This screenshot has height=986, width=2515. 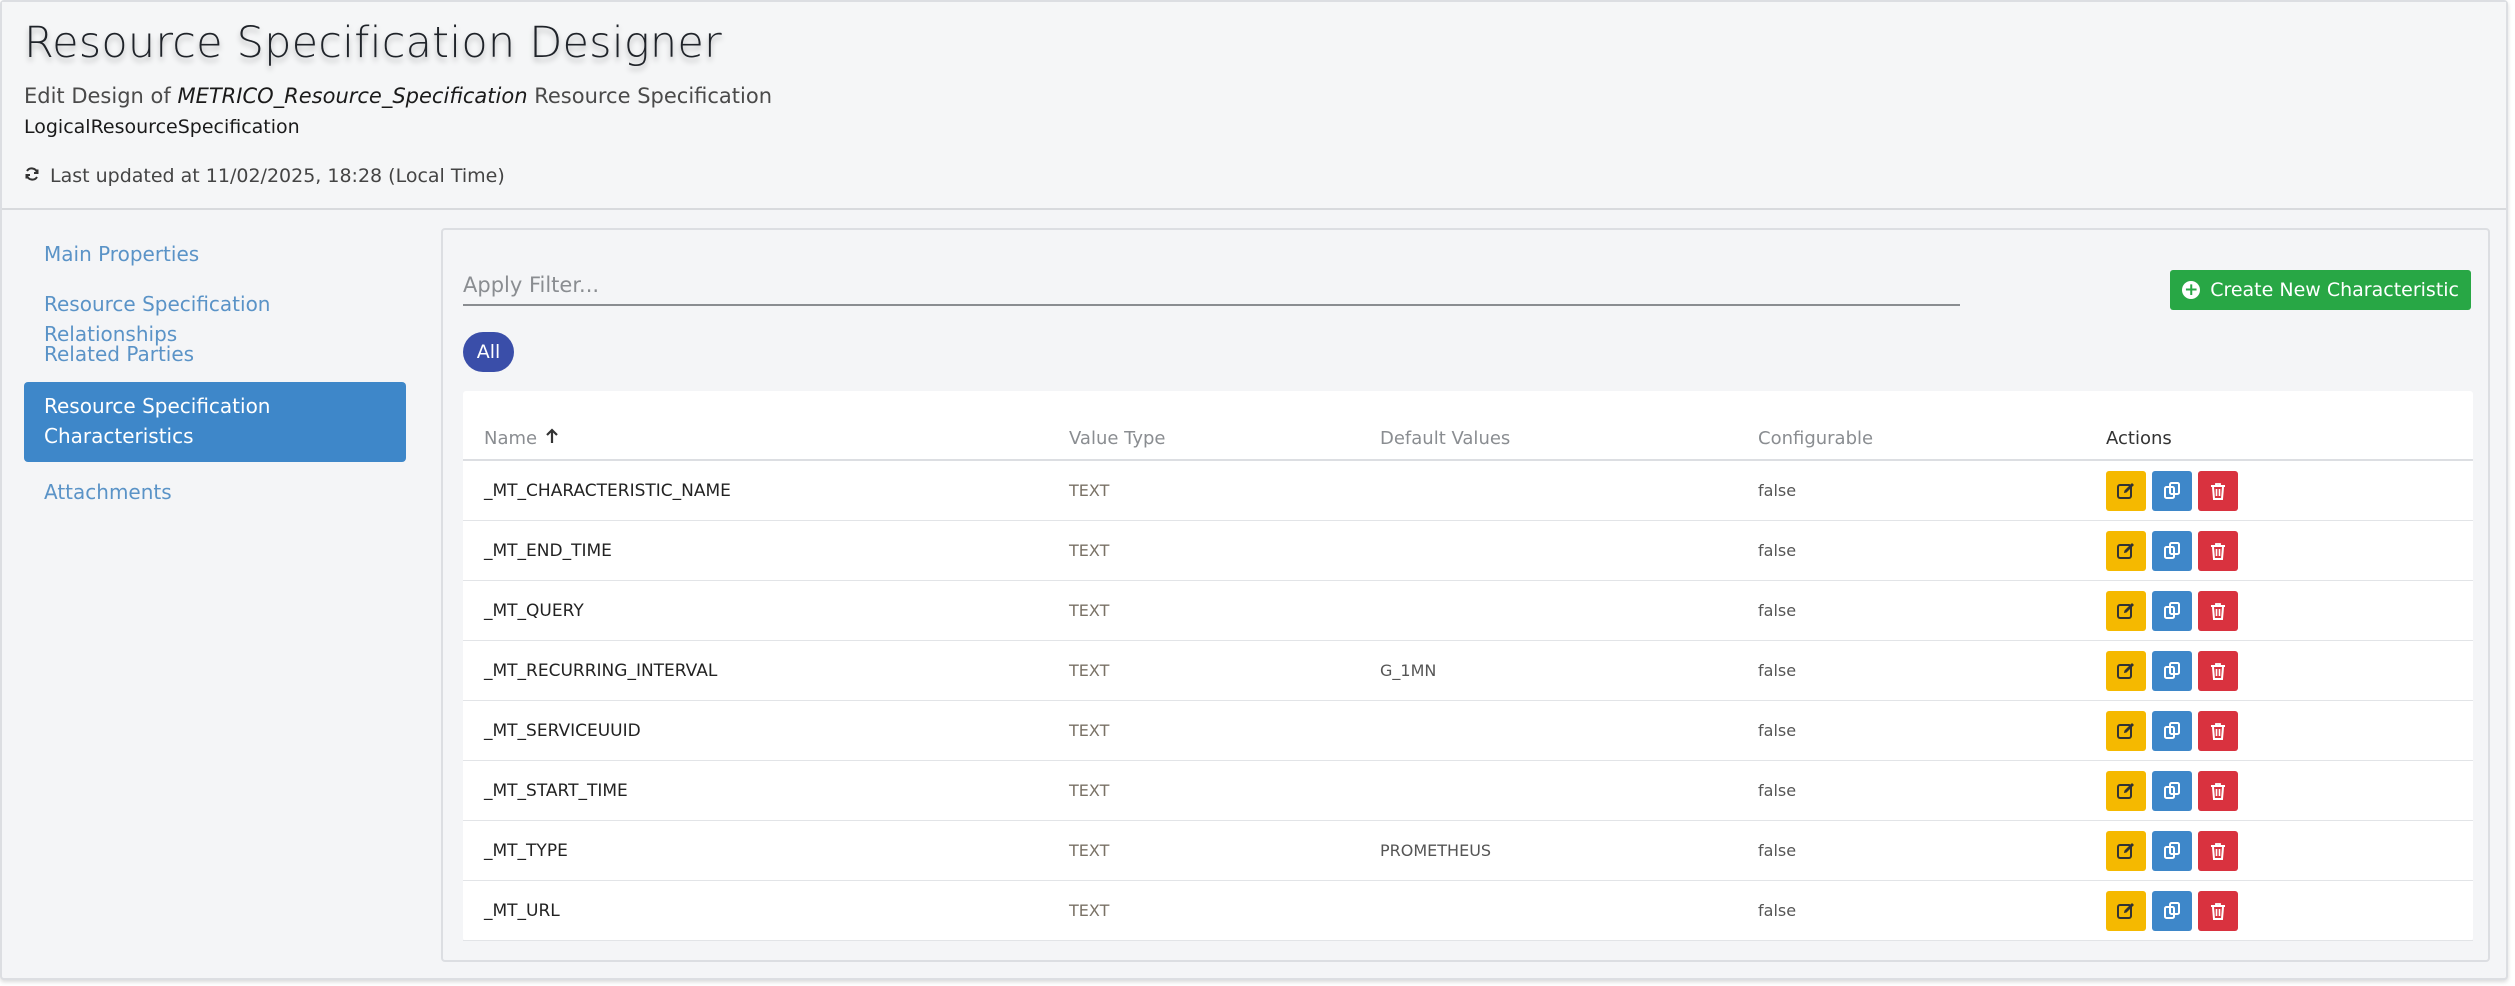 I want to click on cell-name: _MT_END_TIME, so click(x=548, y=550).